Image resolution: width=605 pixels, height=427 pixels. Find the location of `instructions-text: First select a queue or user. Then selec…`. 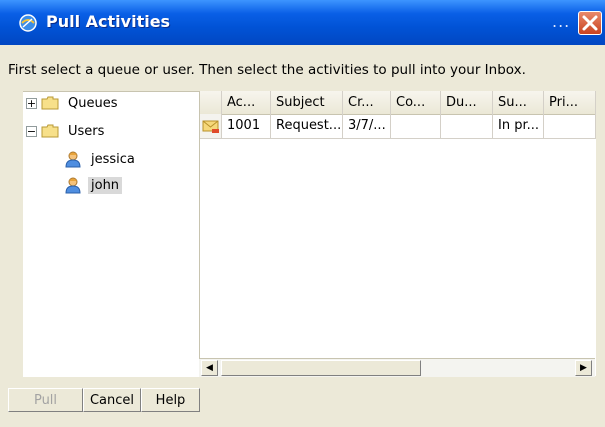

instructions-text: First select a queue or user. Then selec… is located at coordinates (267, 70).